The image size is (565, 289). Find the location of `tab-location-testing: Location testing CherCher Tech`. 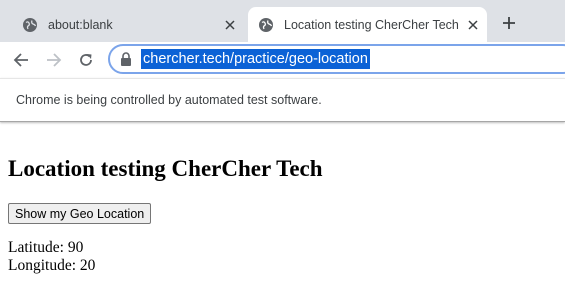

tab-location-testing: Location testing CherCher Tech is located at coordinates (367, 24).